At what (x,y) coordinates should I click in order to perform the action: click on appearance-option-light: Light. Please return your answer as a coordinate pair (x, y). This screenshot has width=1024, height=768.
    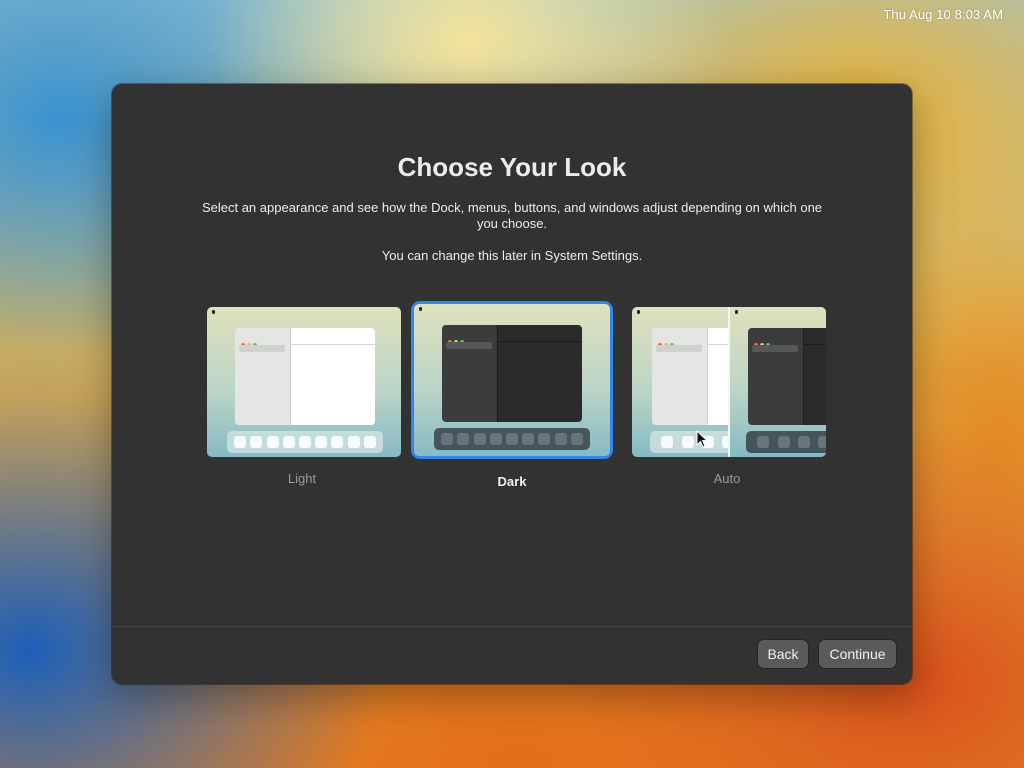
    Looking at the image, I should click on (302, 395).